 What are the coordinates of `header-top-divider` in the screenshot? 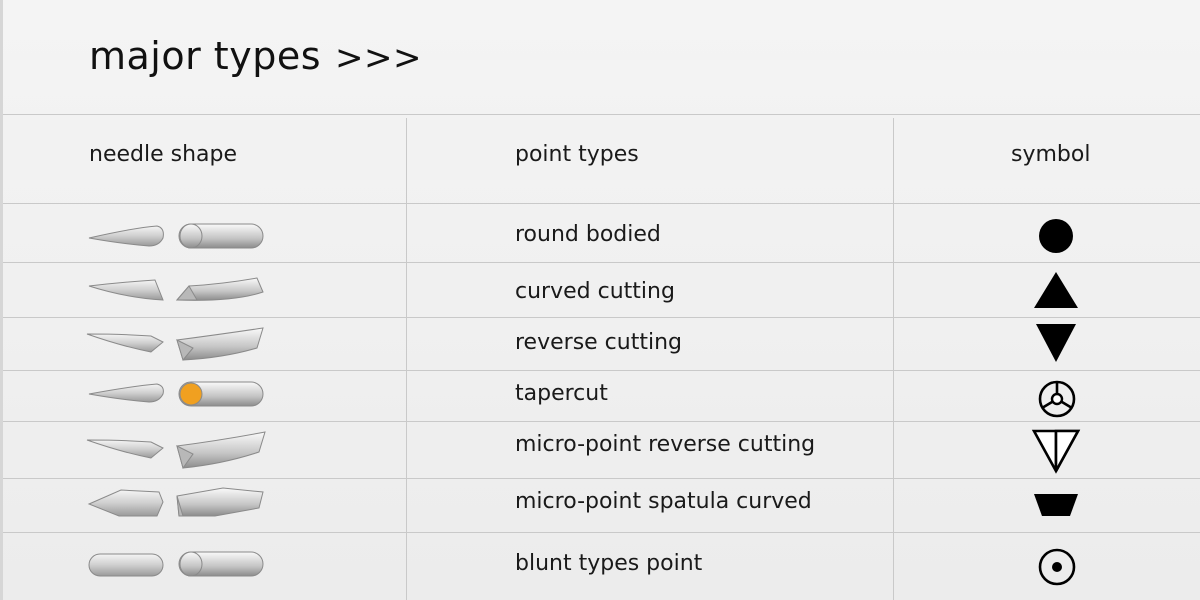 It's located at (601, 114).